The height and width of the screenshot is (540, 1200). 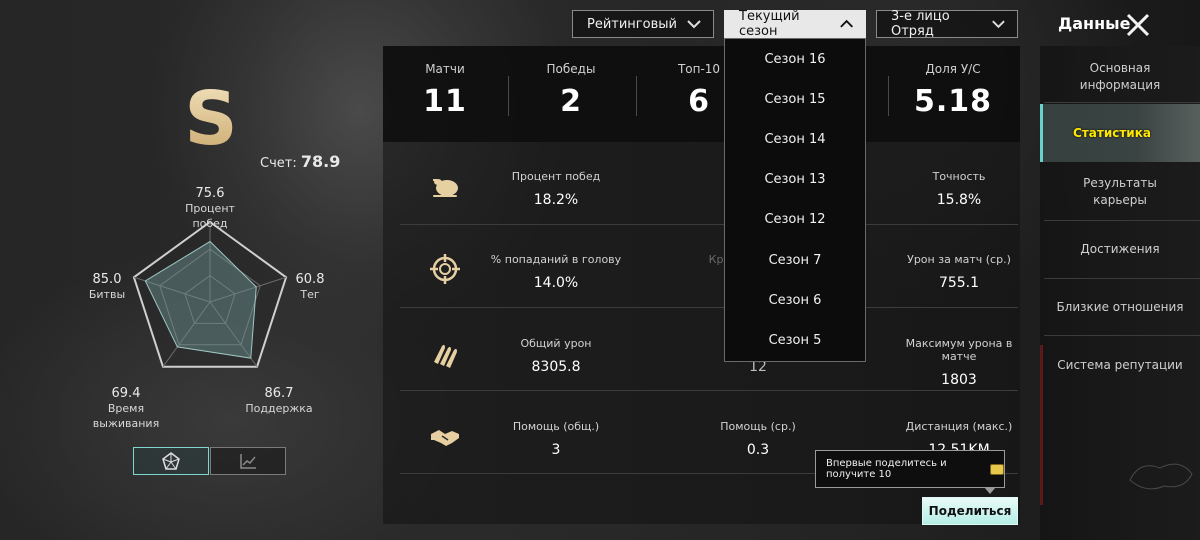 I want to click on chevron-up-icon, so click(x=846, y=23).